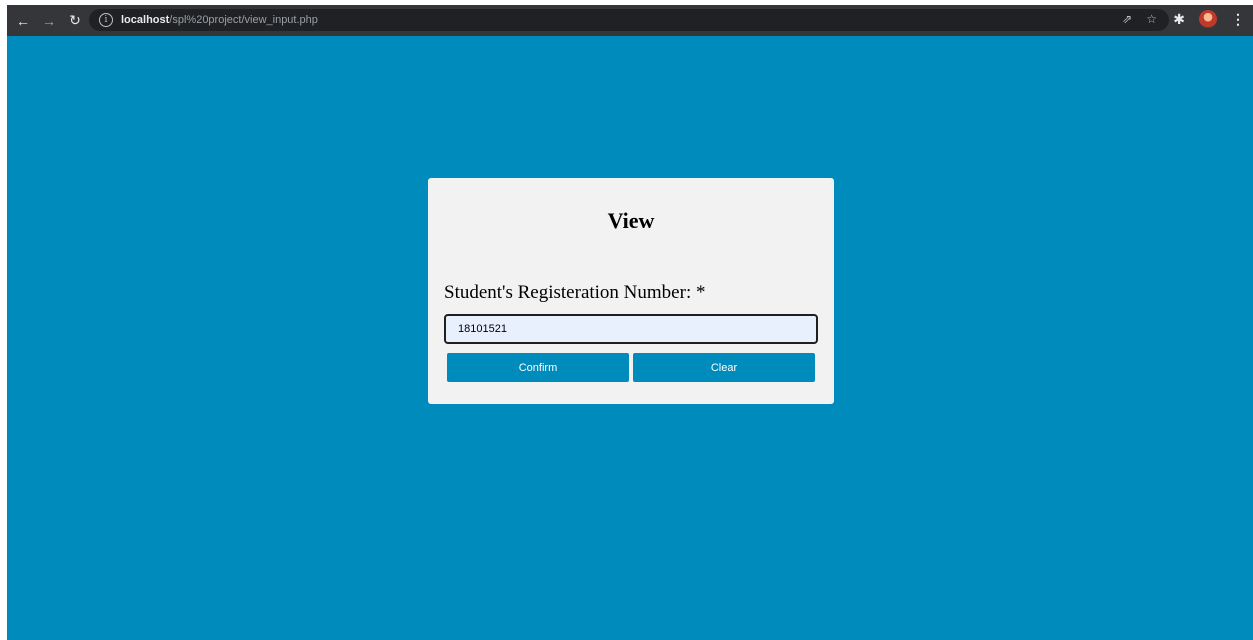 Image resolution: width=1253 pixels, height=640 pixels. Describe the element at coordinates (75, 21) in the screenshot. I see `reload-icon: ↻` at that location.